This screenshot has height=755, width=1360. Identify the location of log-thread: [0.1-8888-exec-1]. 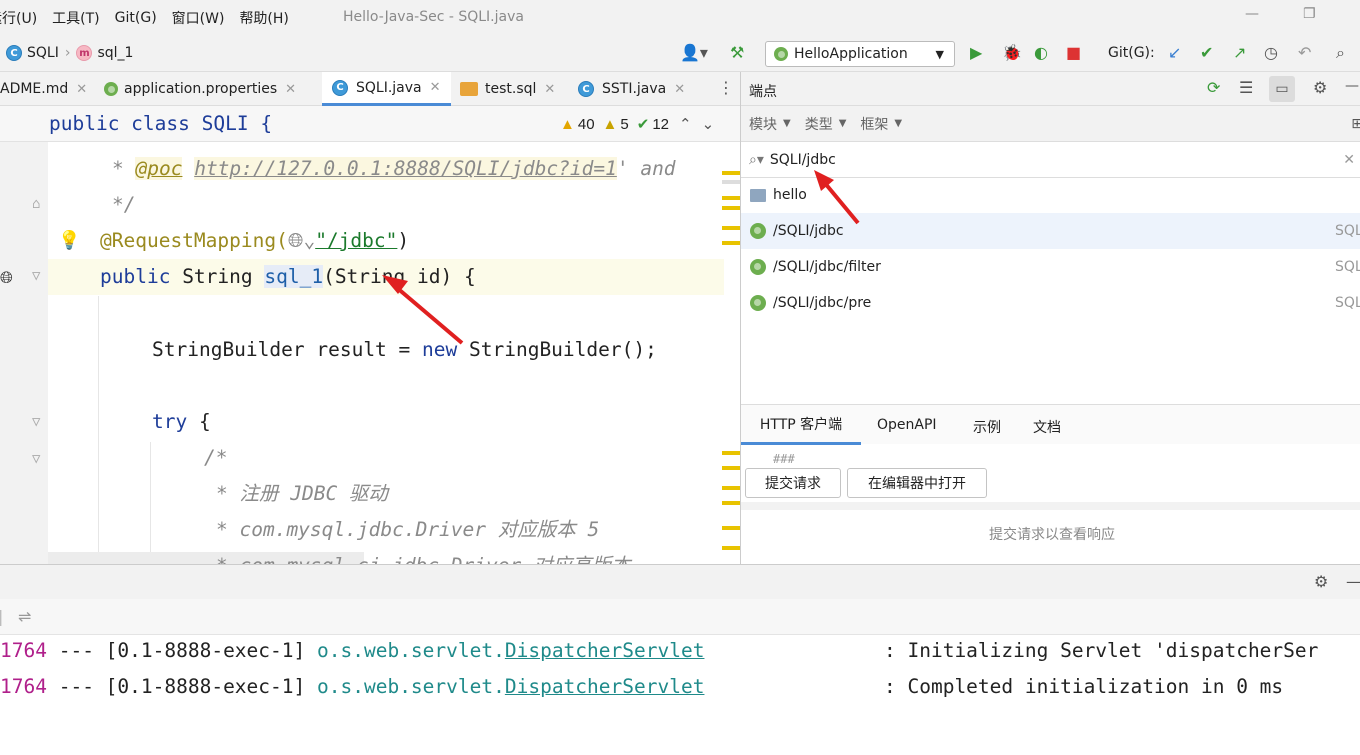
(205, 650).